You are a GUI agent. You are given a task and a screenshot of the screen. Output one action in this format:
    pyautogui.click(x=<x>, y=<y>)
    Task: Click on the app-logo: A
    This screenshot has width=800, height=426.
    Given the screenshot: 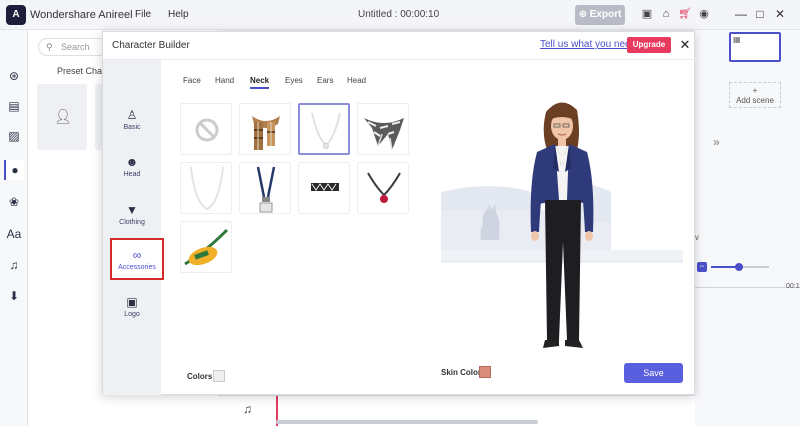 What is the action you would take?
    pyautogui.click(x=16, y=15)
    